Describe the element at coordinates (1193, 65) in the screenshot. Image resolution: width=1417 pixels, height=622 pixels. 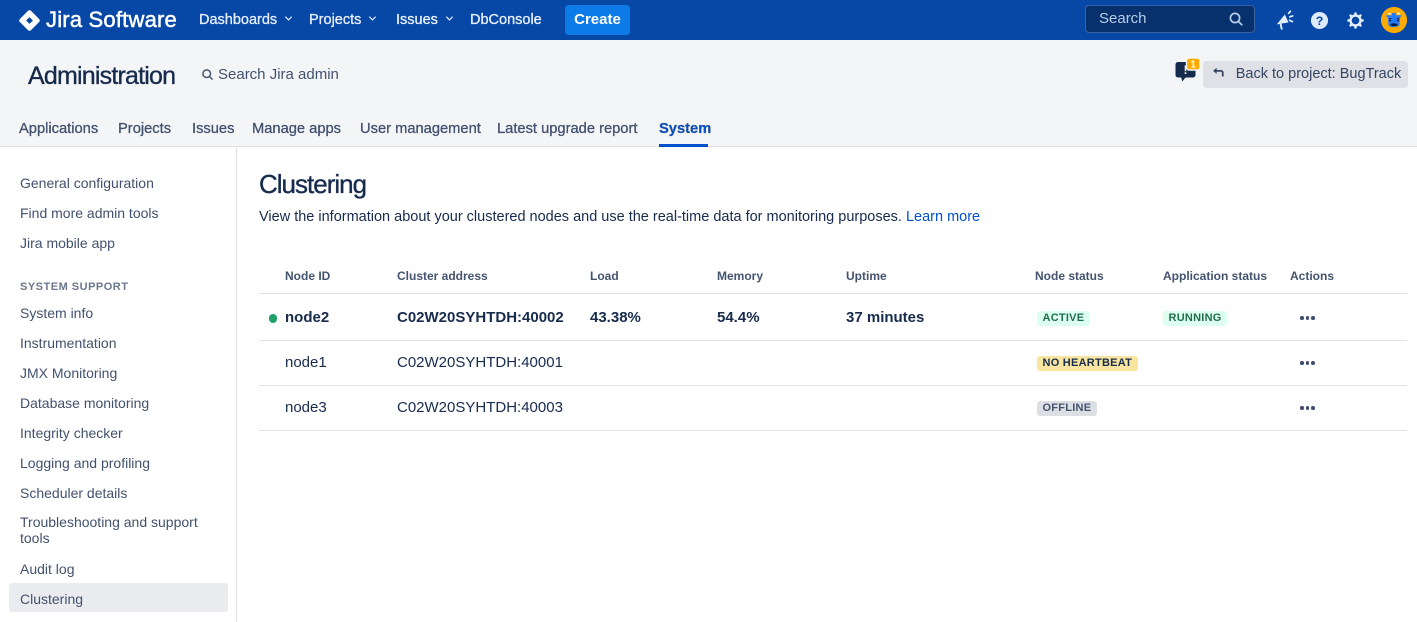
I see `svg-text: 1` at that location.